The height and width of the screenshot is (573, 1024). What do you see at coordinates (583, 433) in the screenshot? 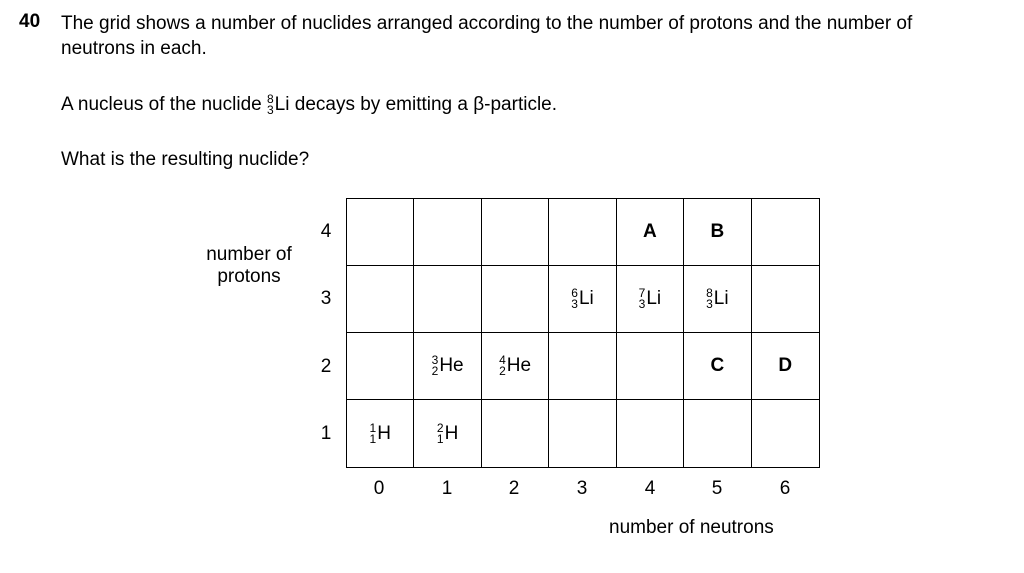
I see `cell-p1-n3` at bounding box center [583, 433].